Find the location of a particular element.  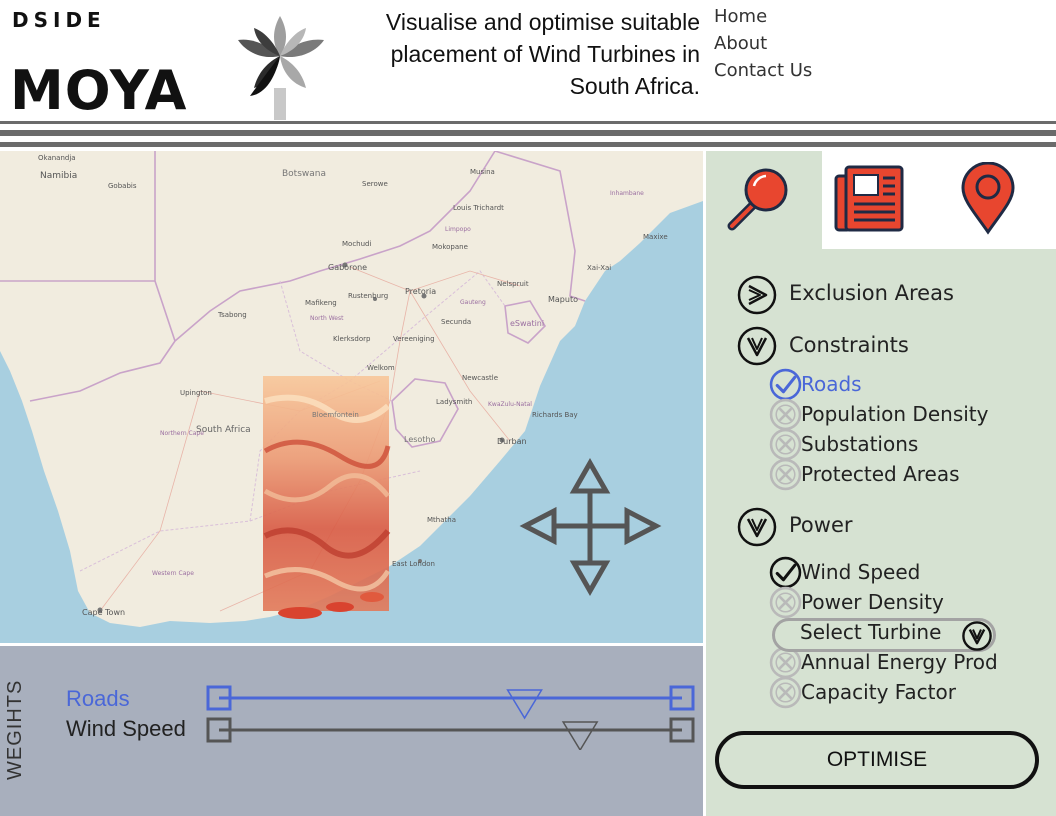

map-label: Gobabis is located at coordinates (122, 186).